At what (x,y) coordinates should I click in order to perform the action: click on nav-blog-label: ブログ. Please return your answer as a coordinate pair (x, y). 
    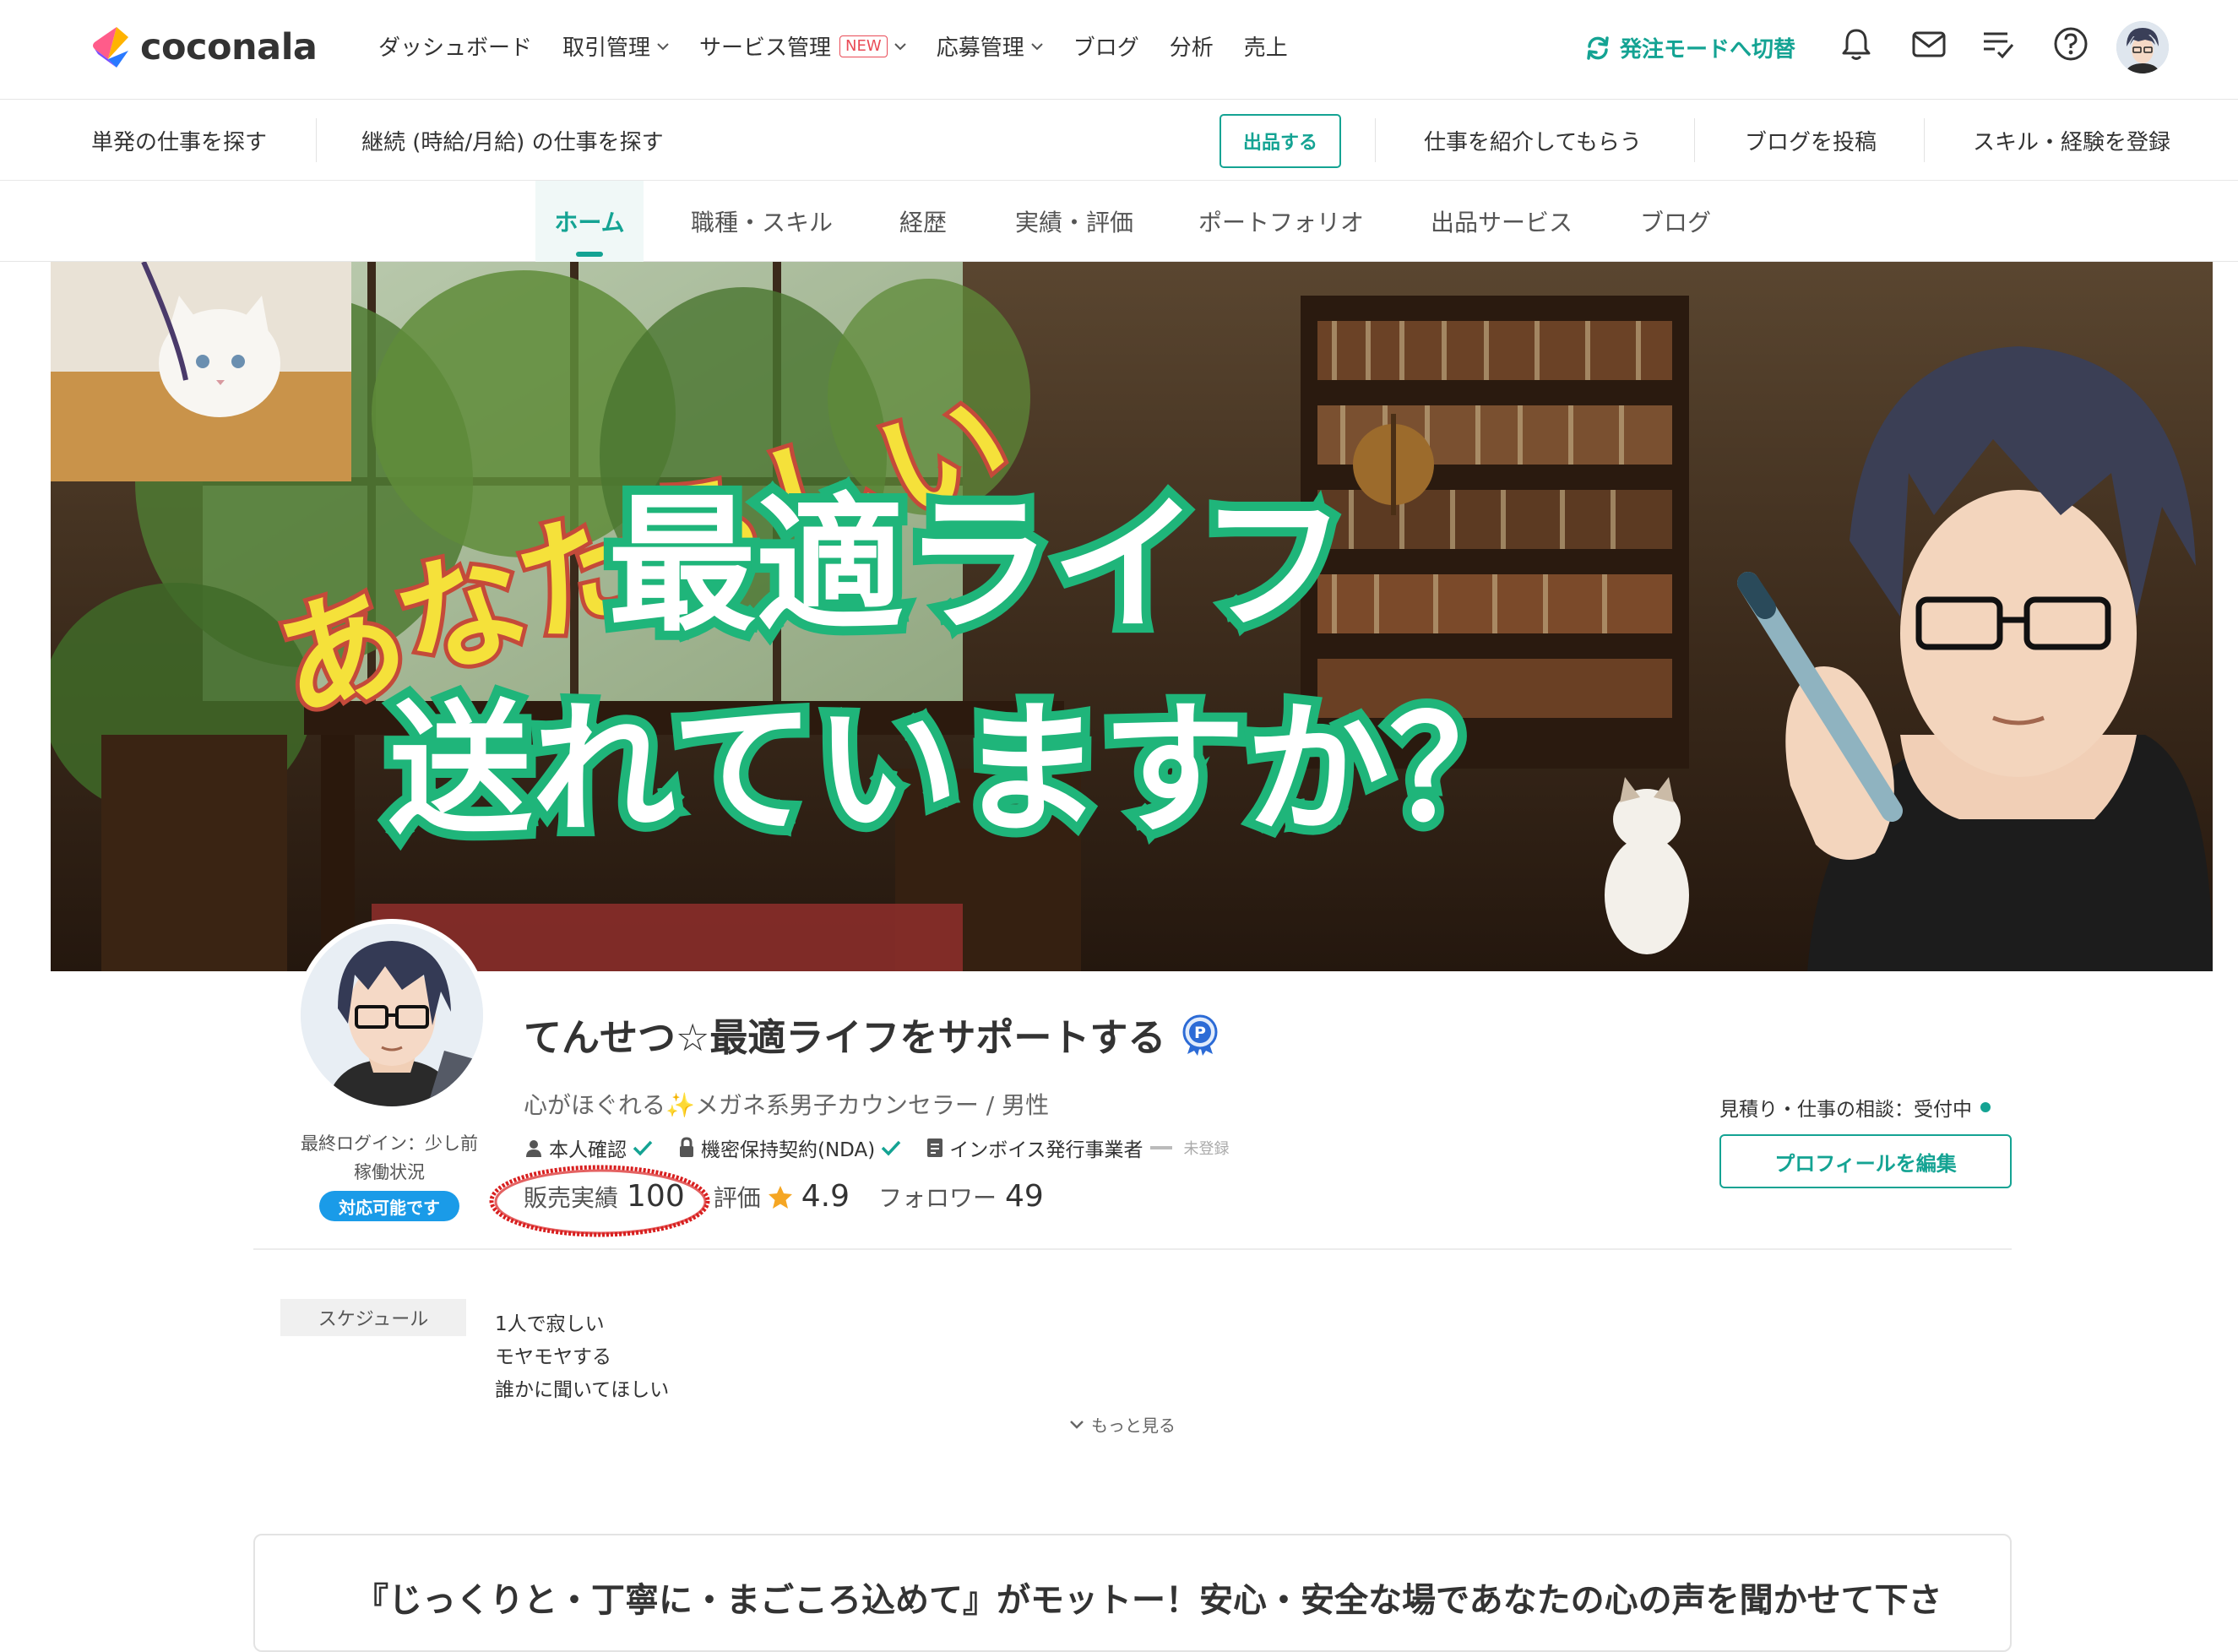
    Looking at the image, I should click on (1106, 48).